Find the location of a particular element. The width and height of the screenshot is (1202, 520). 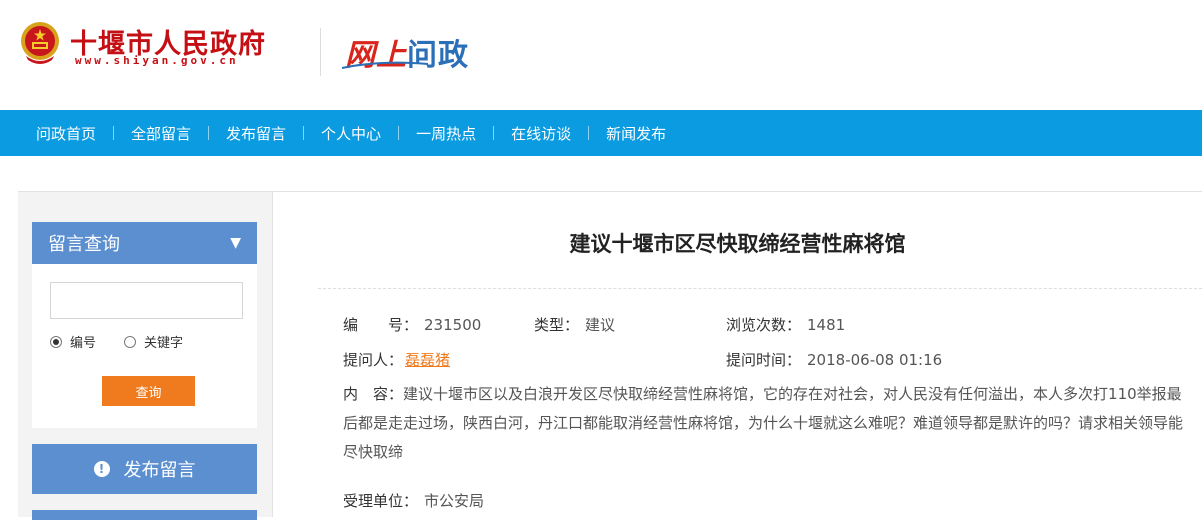

national-emblem-icon is located at coordinates (40, 43).